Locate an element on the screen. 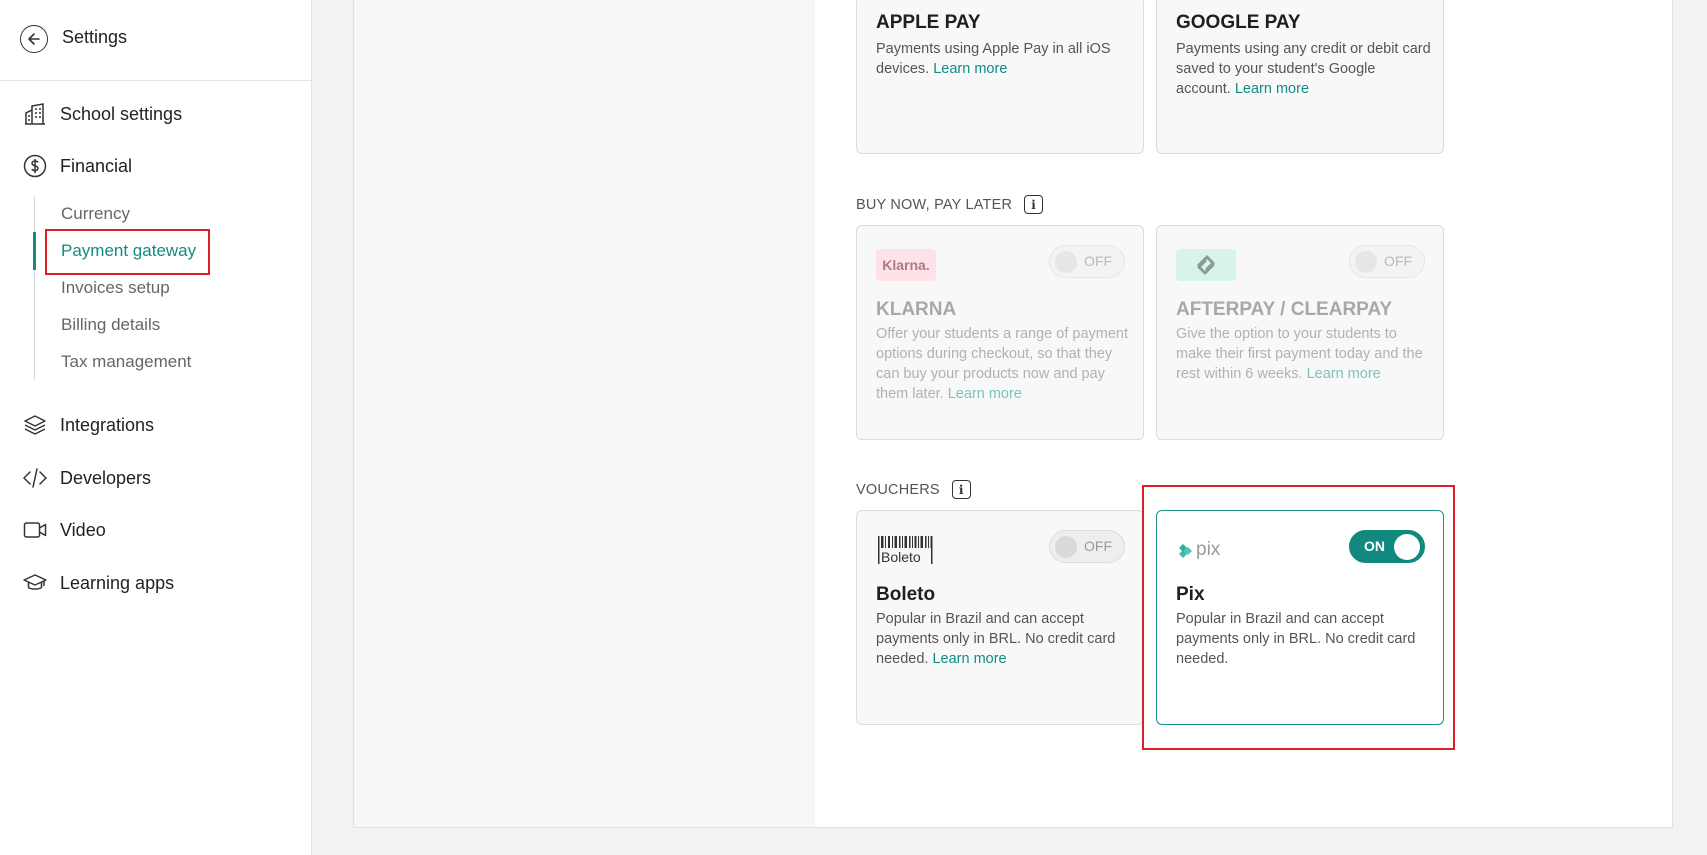 The width and height of the screenshot is (1707, 855). sidebar-subitem-tax-management: Tax management is located at coordinates (126, 362).